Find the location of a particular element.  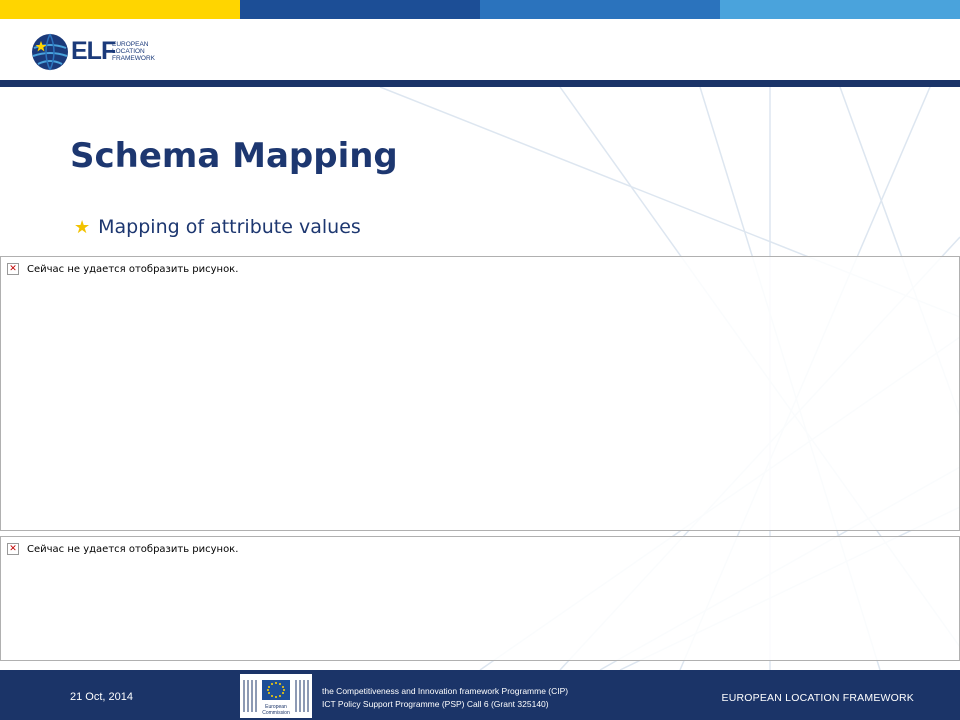

elf-logo: ELF EUROPEAN LOCATION FRAMEWORK is located at coordinates (95, 52).